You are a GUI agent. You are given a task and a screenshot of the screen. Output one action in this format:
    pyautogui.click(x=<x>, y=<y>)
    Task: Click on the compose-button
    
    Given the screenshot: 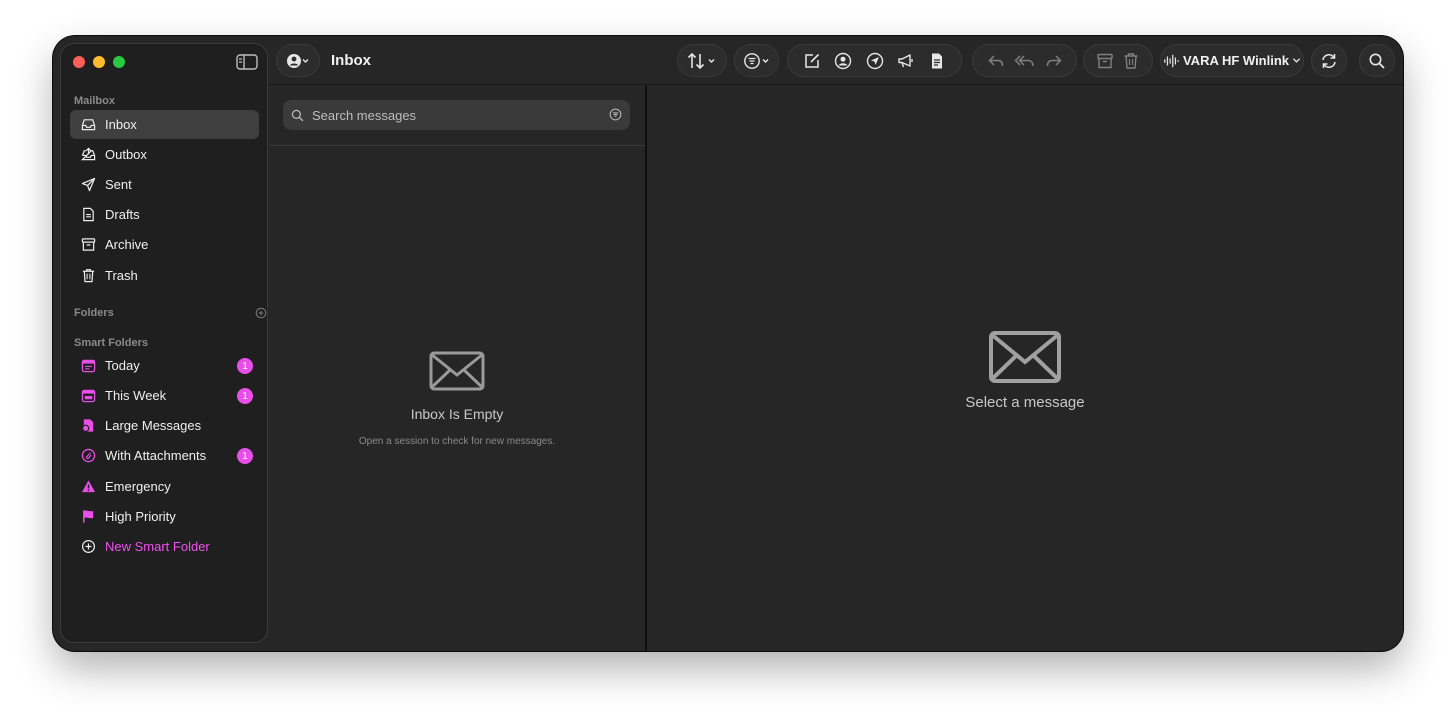 What is the action you would take?
    pyautogui.click(x=811, y=61)
    